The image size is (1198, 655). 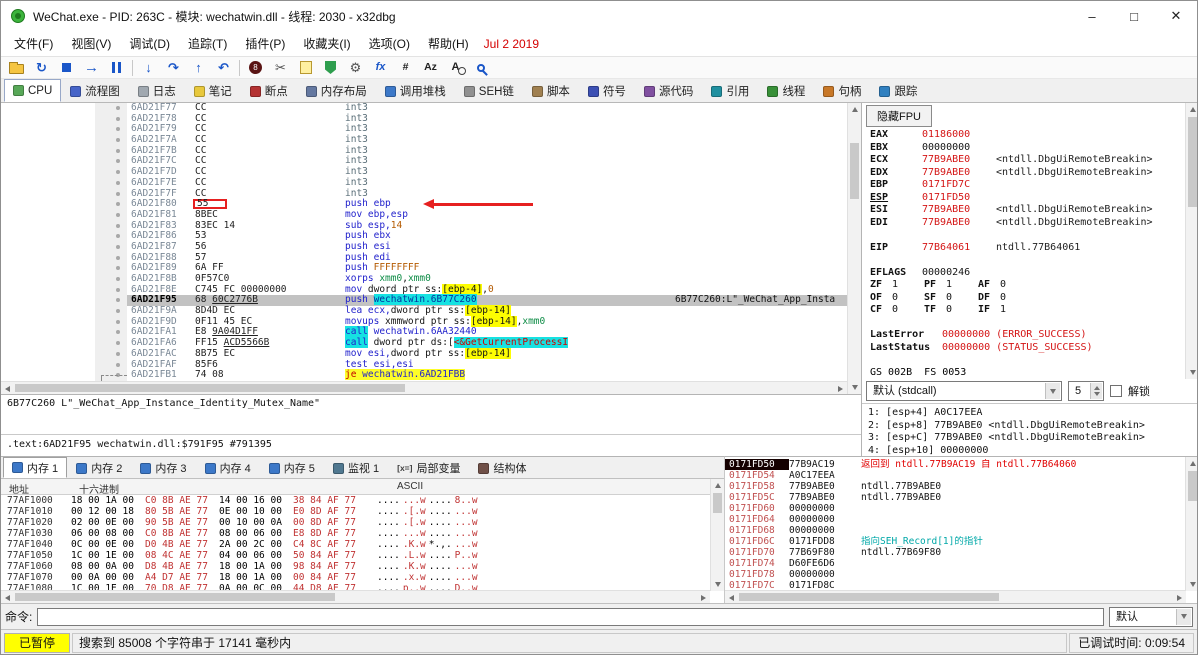 What do you see at coordinates (1151, 616) in the screenshot?
I see `command-profile-select: 默认` at bounding box center [1151, 616].